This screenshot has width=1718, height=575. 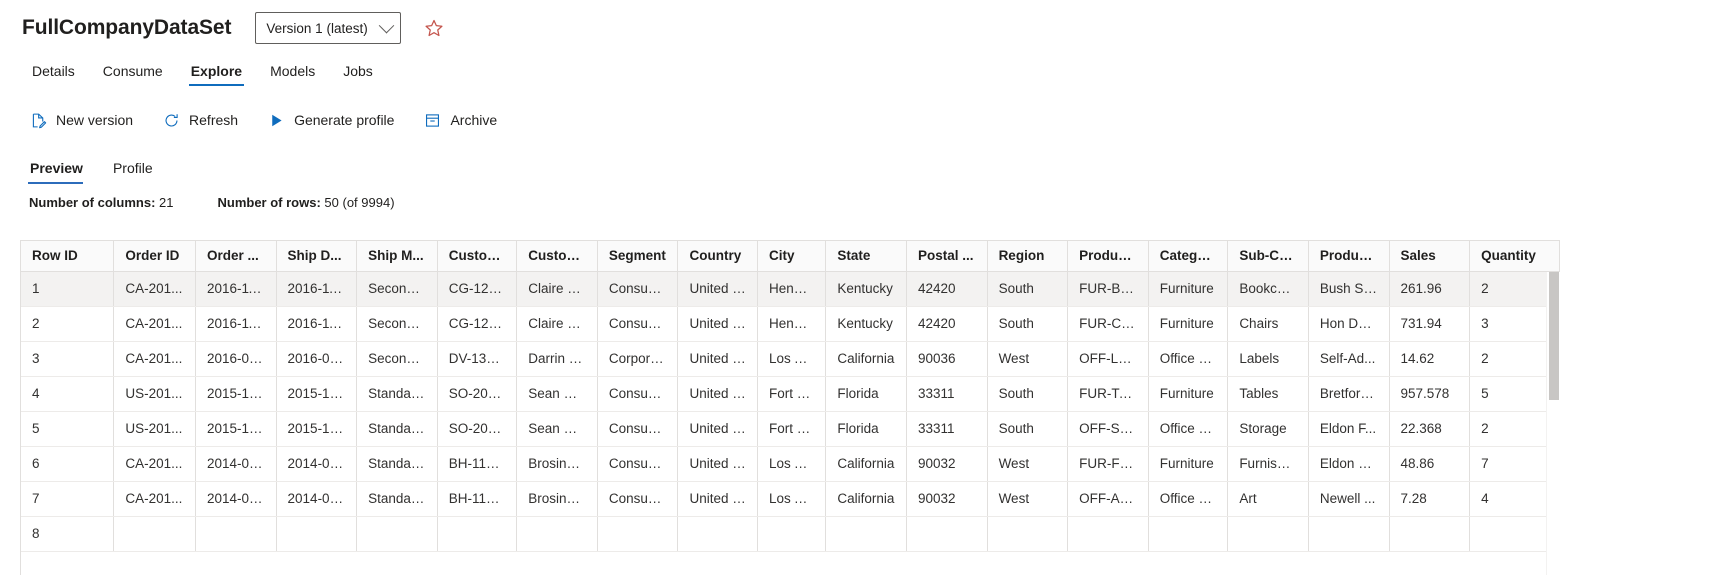 I want to click on column-header: Quantity, so click(x=1514, y=256).